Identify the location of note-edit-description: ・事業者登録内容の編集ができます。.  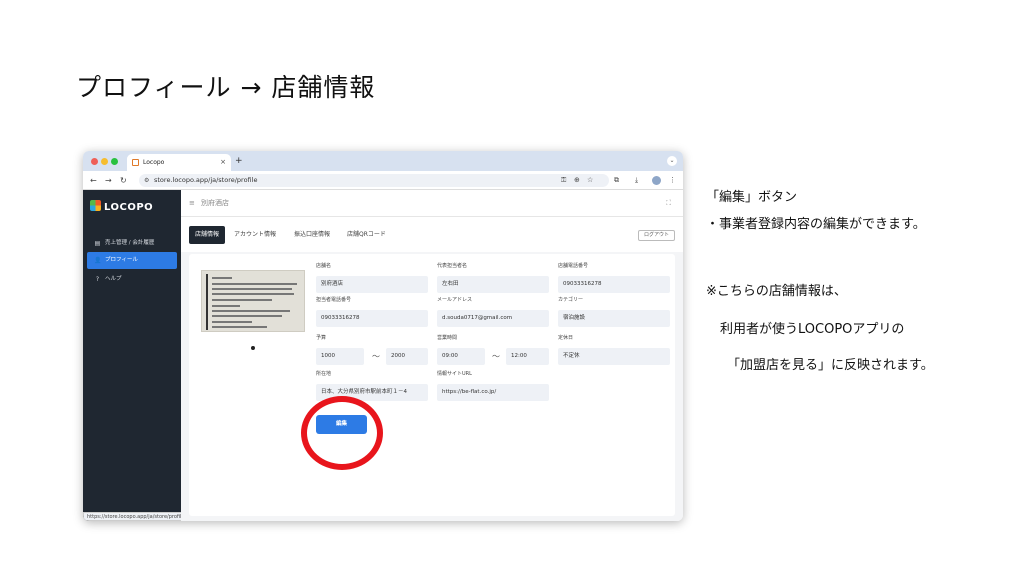
(816, 224).